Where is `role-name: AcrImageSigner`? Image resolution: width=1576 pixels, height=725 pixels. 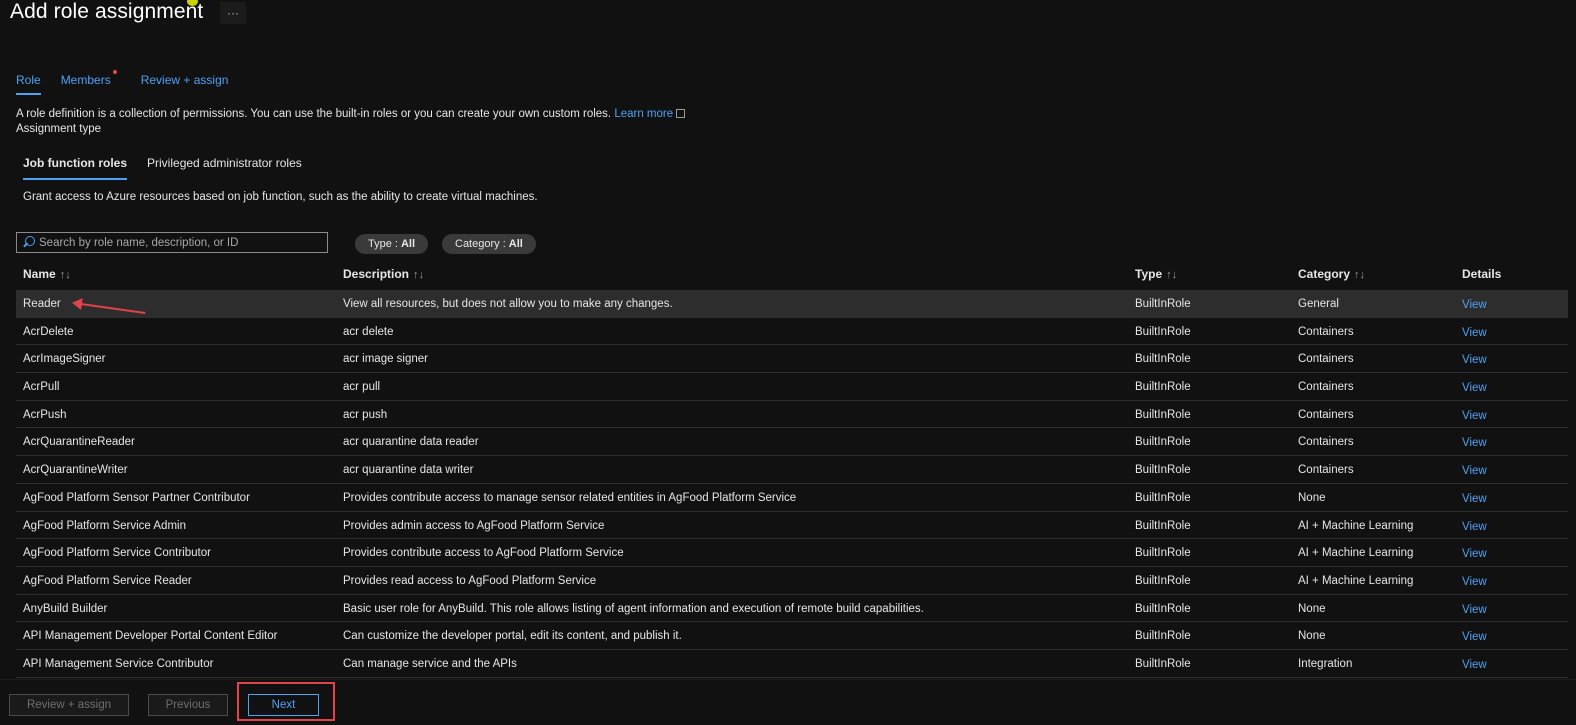 role-name: AcrImageSigner is located at coordinates (64, 359).